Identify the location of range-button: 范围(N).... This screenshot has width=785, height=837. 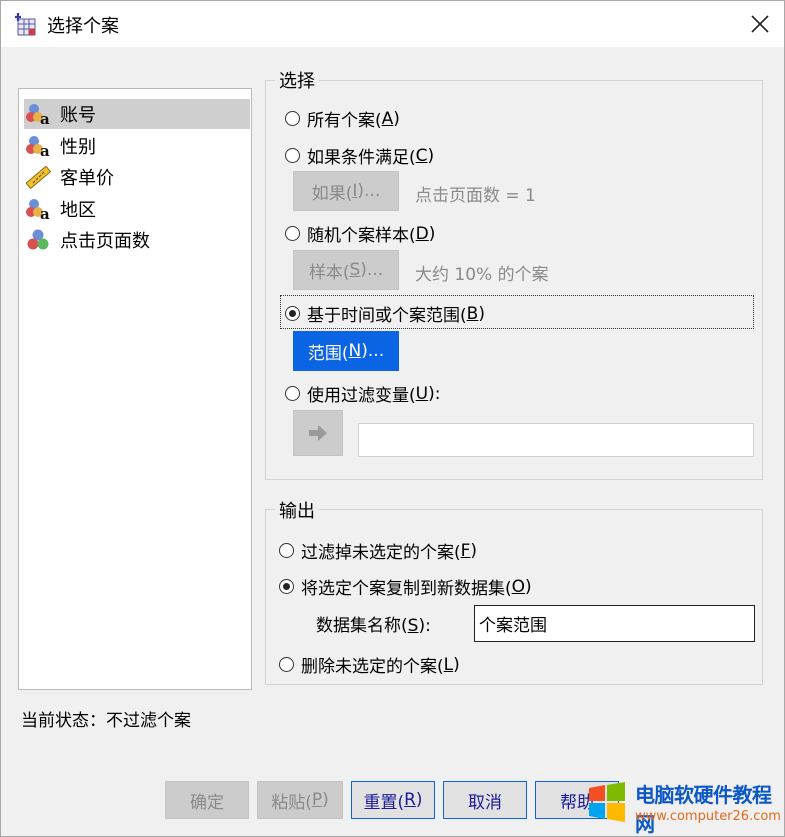
(346, 351).